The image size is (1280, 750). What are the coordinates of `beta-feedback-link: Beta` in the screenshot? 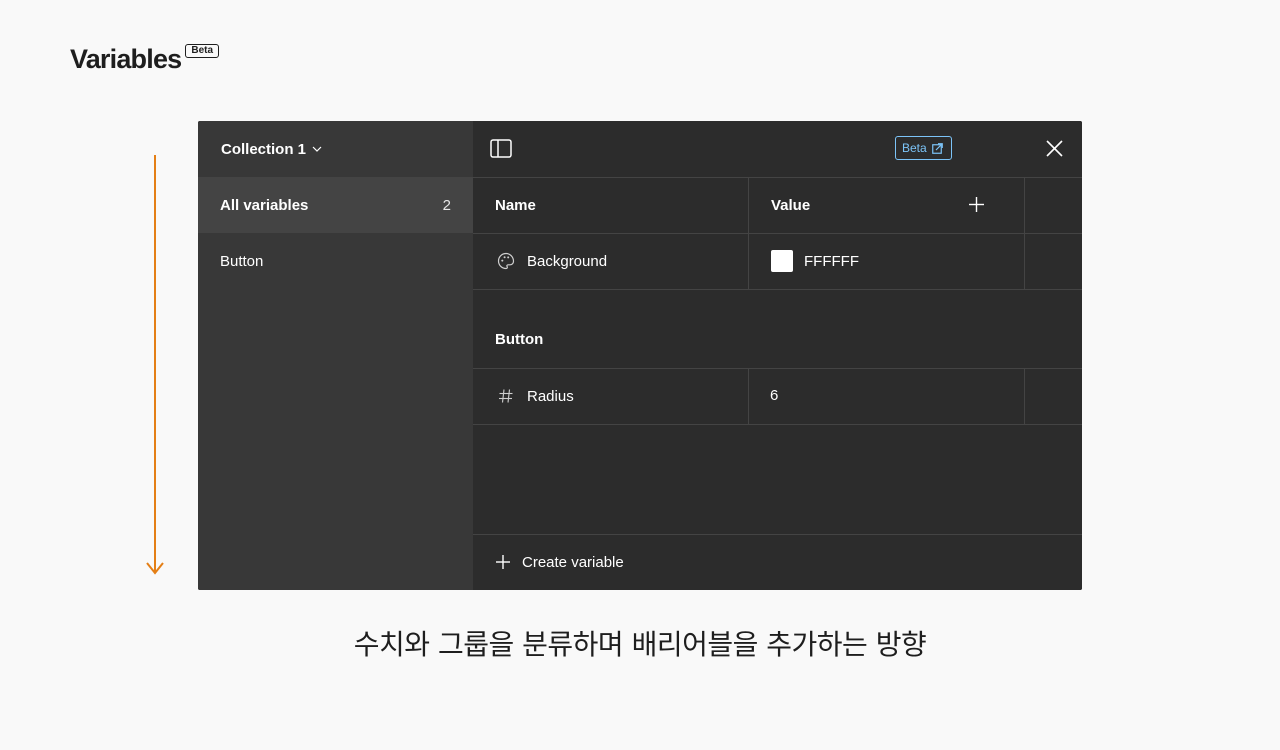 It's located at (923, 148).